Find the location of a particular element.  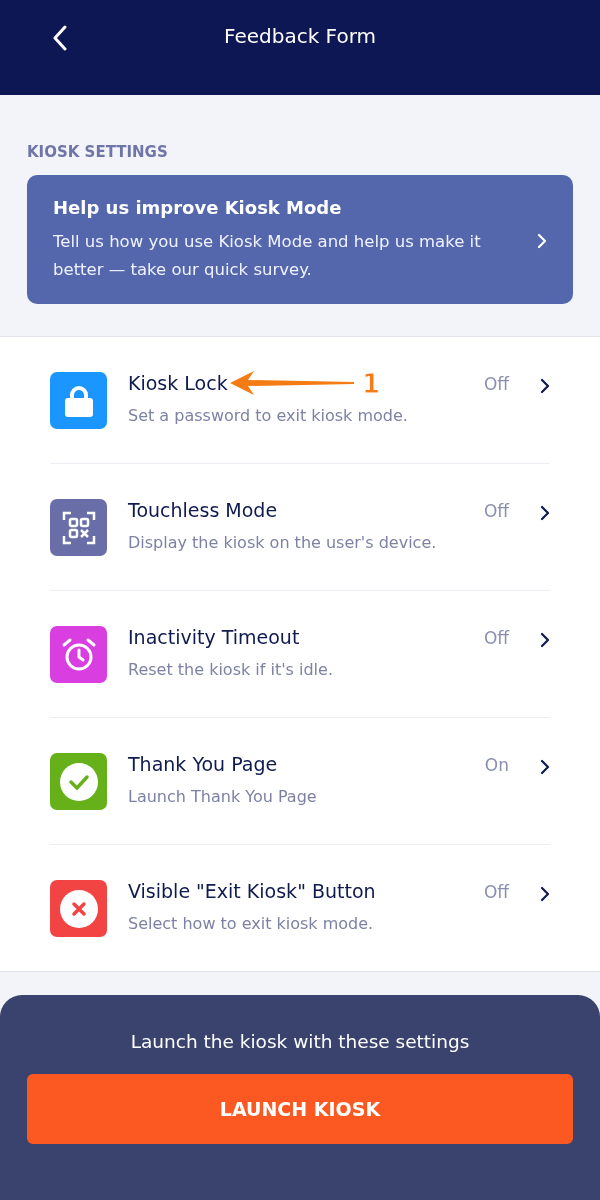

qr-code-icon is located at coordinates (78, 527).